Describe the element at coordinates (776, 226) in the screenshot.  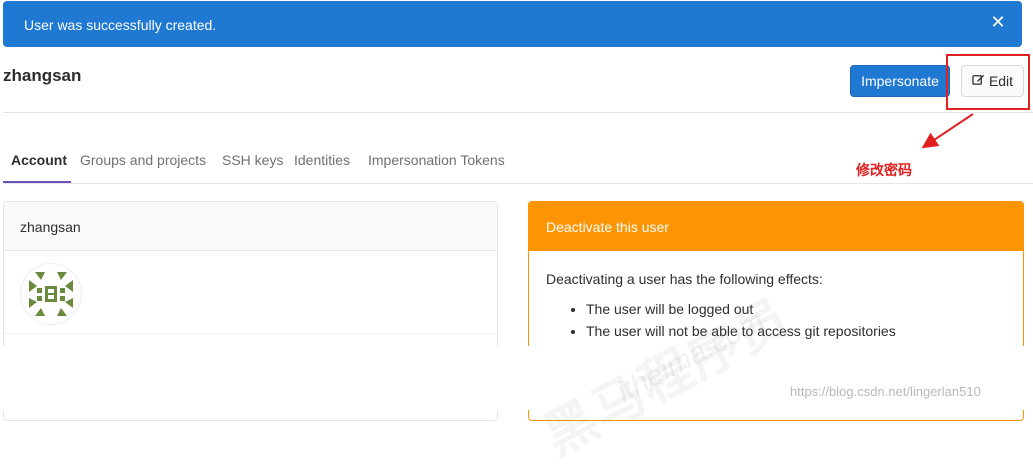
I see `deactivate-card-title: Deactivate this user` at that location.